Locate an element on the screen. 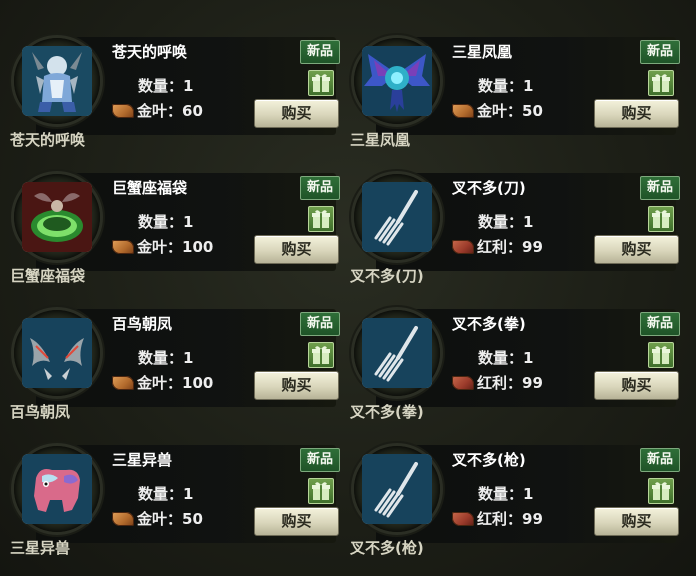 The image size is (696, 576). cancer-lucky-bag-icon is located at coordinates (57, 217).